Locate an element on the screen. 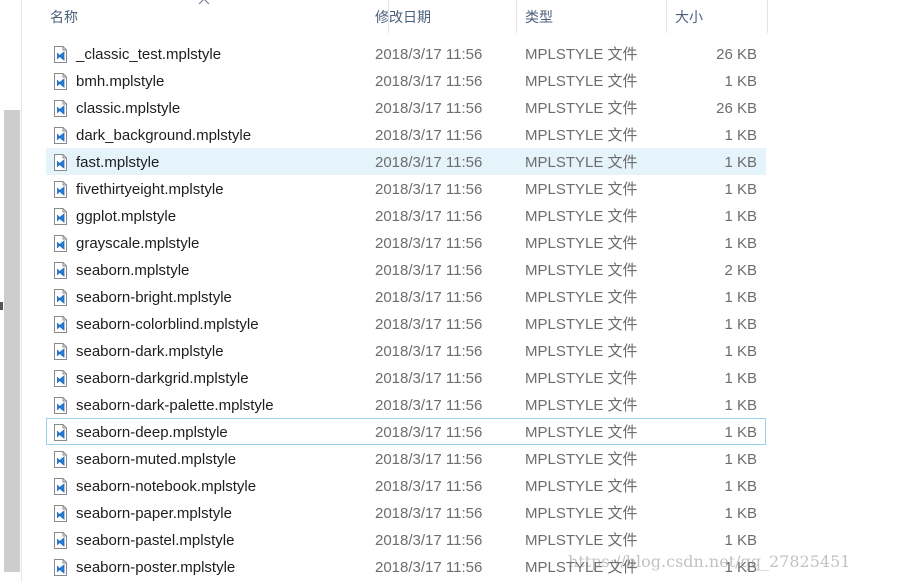  column-header: 名称 修改日期 类型 大小 is located at coordinates (465, 16).